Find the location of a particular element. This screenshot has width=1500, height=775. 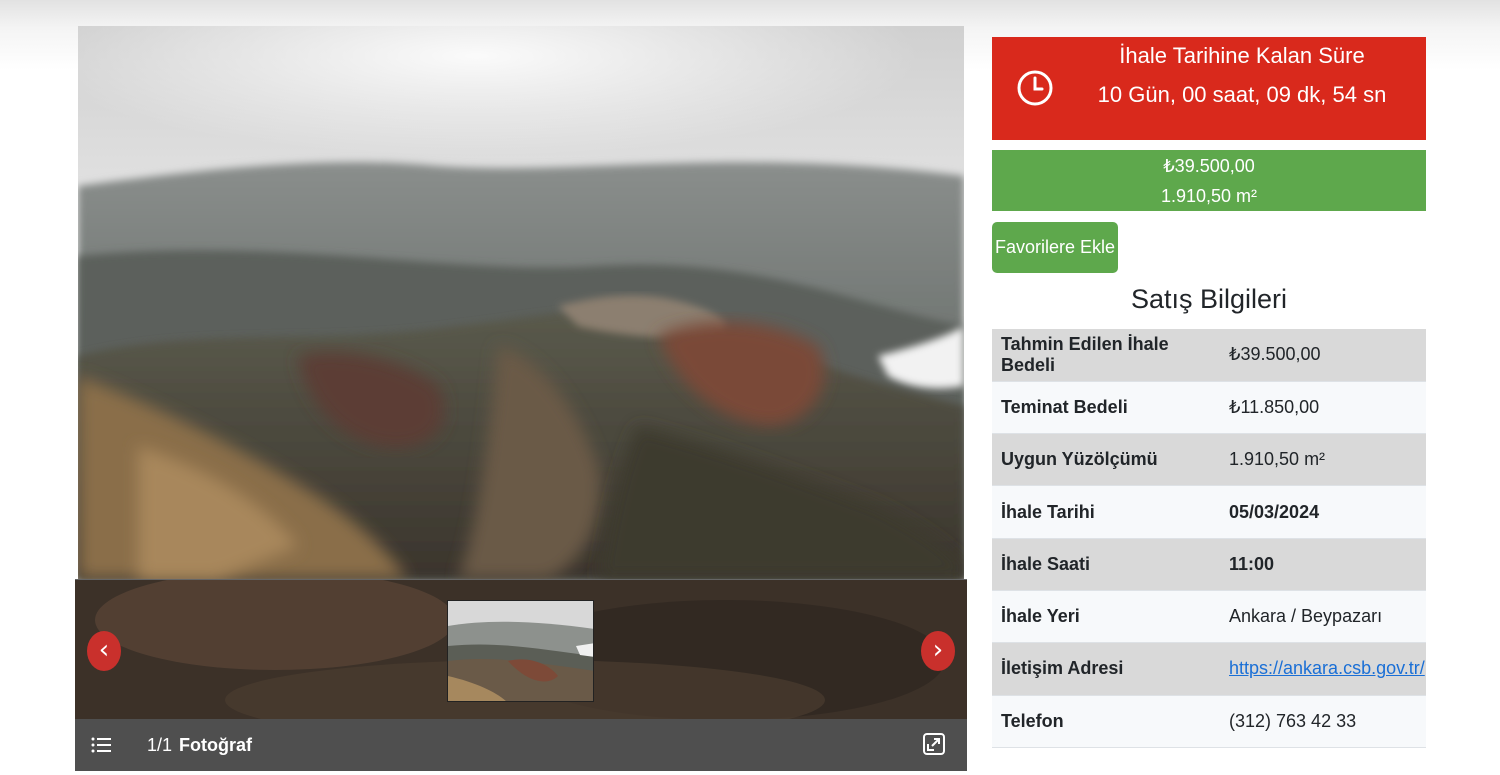

countdown-title: İhale Tarihine Kalan Süre is located at coordinates (1242, 55).